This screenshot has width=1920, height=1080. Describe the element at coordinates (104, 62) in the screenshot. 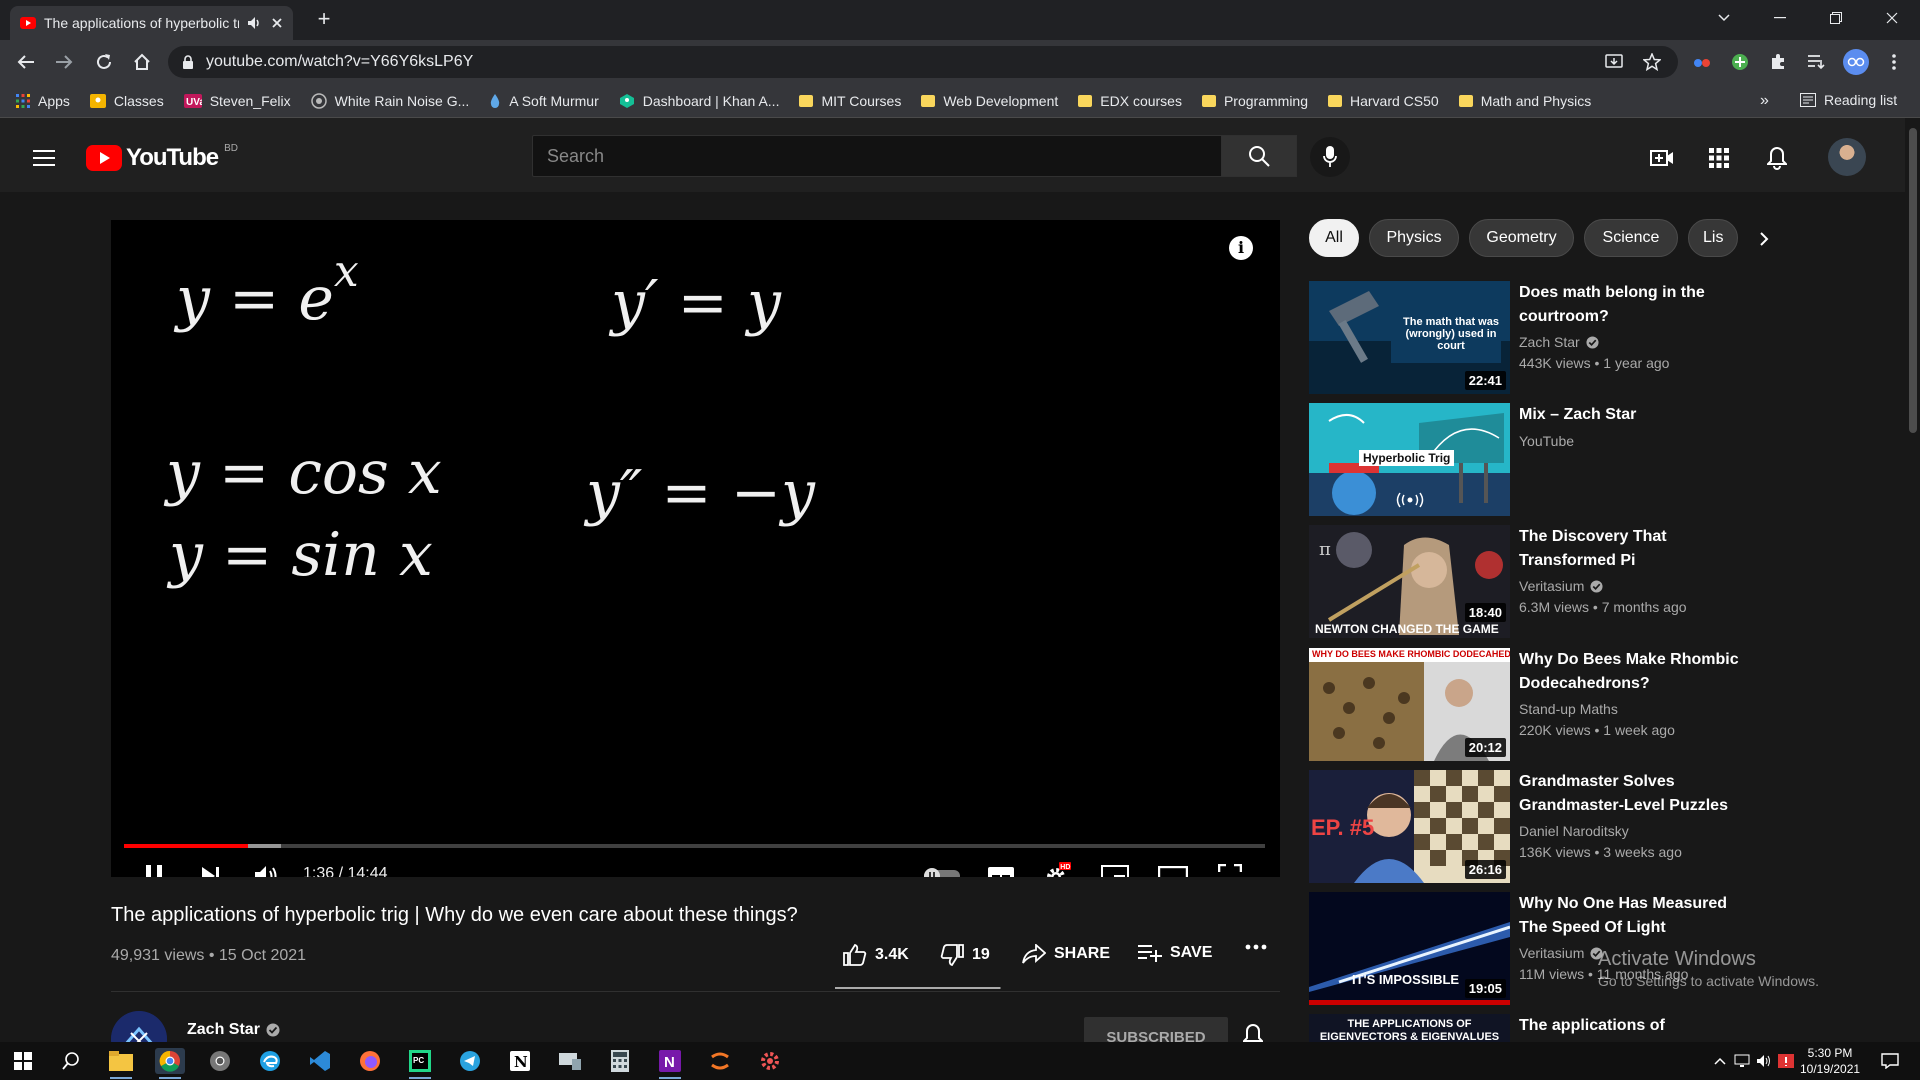

I see `reload-button` at that location.